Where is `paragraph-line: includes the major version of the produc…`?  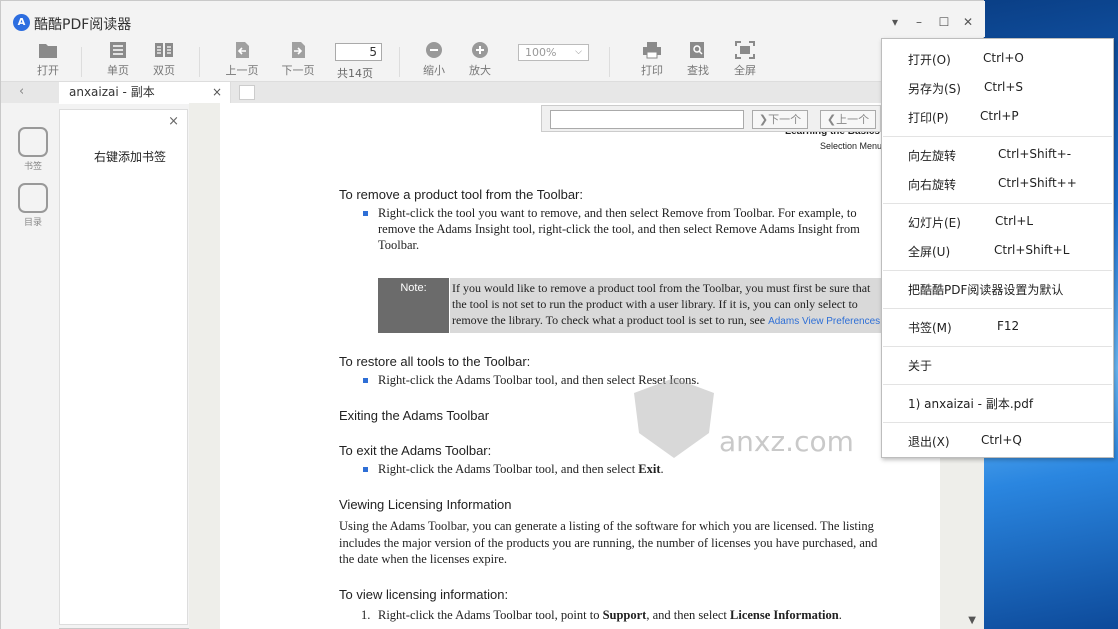 paragraph-line: includes the major version of the produc… is located at coordinates (608, 543).